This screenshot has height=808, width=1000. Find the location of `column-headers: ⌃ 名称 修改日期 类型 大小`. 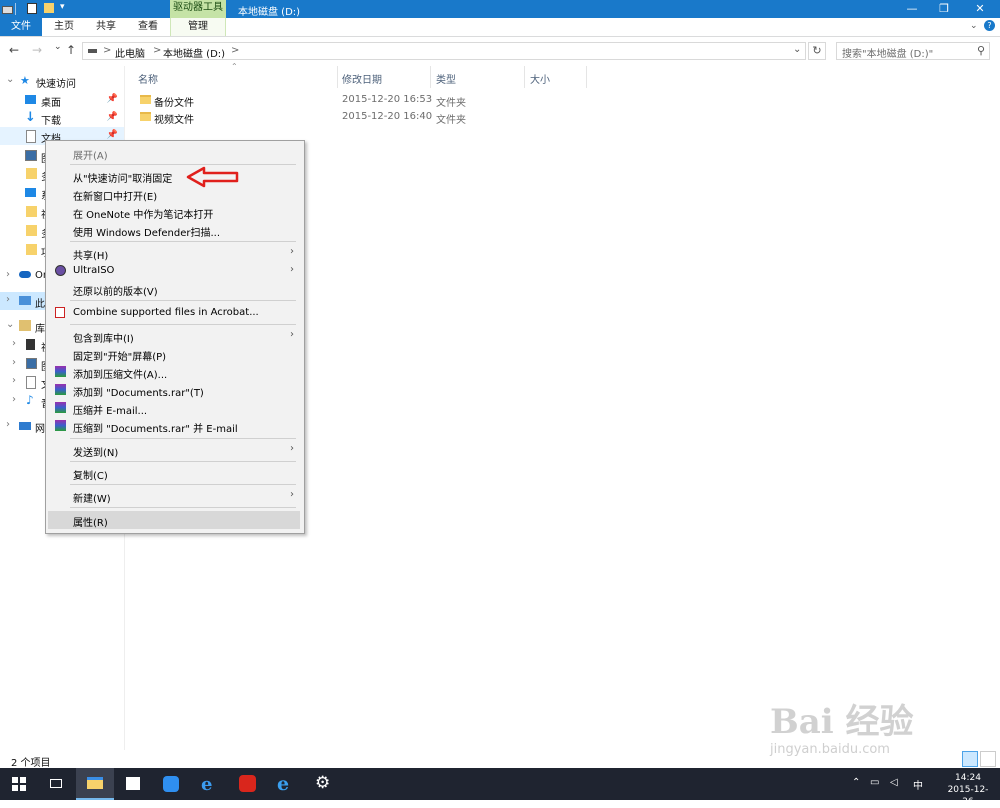

column-headers: ⌃ 名称 修改日期 类型 大小 is located at coordinates (563, 75).